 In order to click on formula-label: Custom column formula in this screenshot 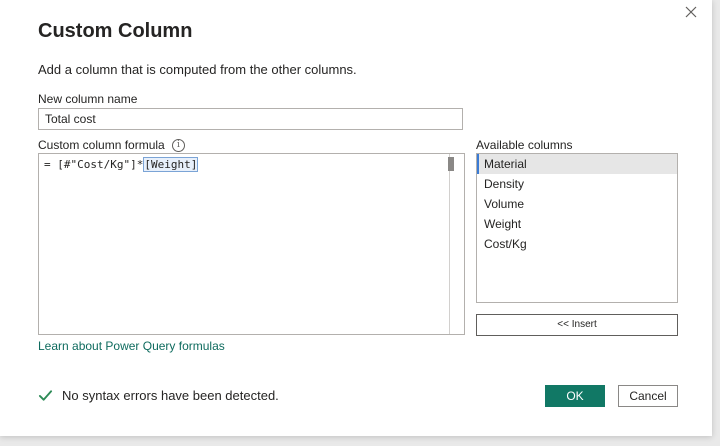, I will do `click(101, 145)`.